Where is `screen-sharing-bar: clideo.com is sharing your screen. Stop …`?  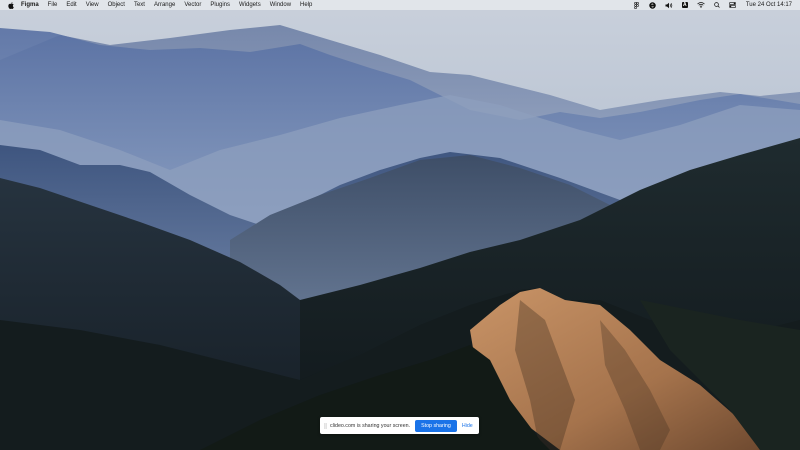
screen-sharing-bar: clideo.com is sharing your screen. Stop … is located at coordinates (399, 425).